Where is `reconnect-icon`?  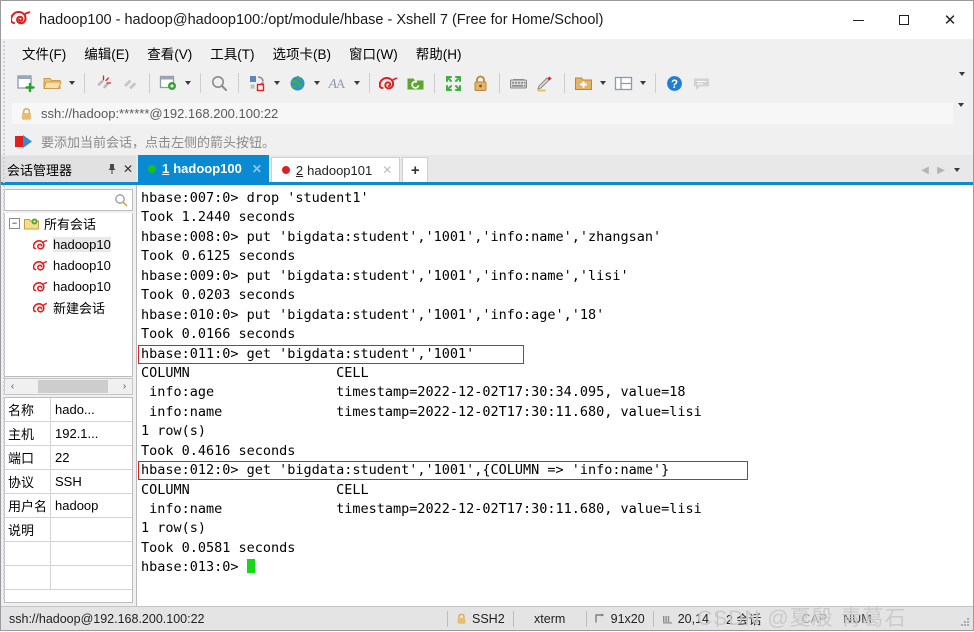
reconnect-icon is located at coordinates (103, 83).